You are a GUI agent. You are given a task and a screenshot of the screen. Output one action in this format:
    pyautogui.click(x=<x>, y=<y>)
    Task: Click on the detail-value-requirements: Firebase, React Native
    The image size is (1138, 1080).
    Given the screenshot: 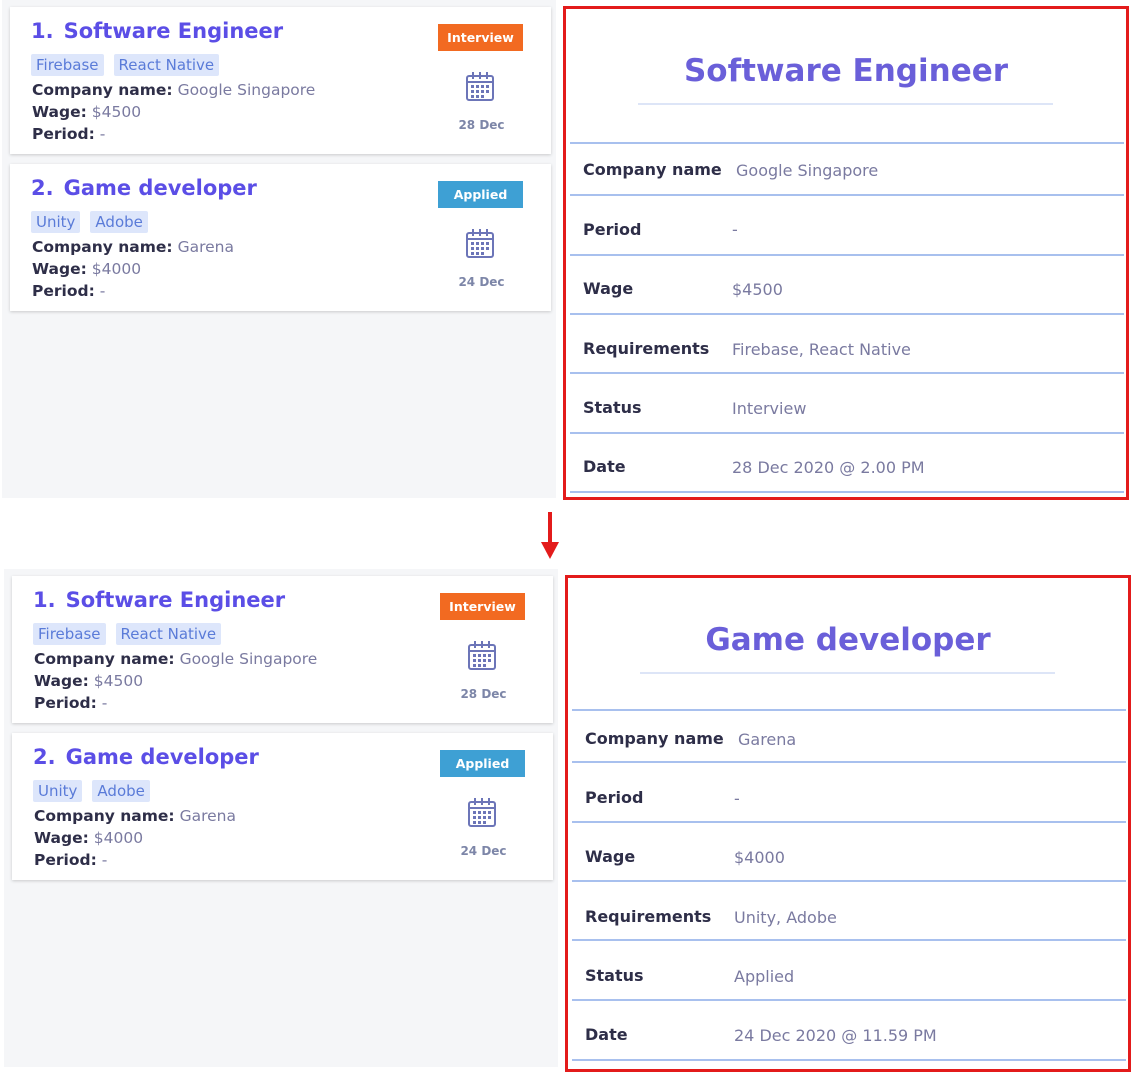 What is the action you would take?
    pyautogui.click(x=821, y=349)
    